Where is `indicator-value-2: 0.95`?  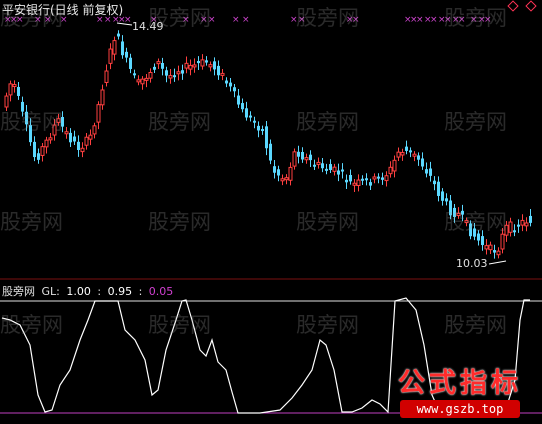
indicator-value-2: 0.95 is located at coordinates (120, 291).